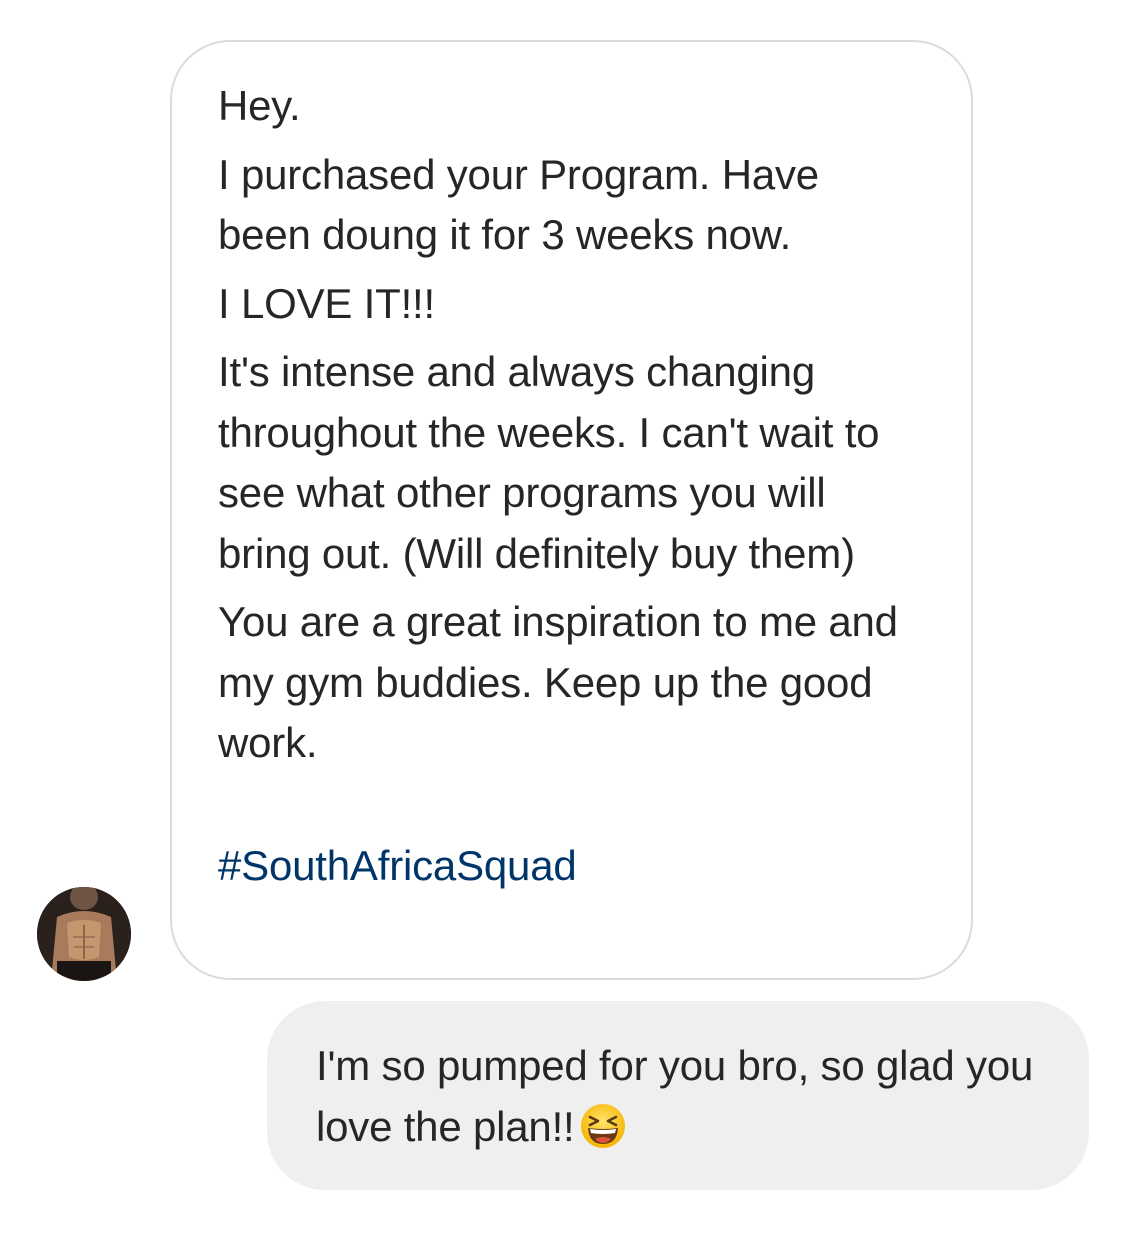  What do you see at coordinates (326, 303) in the screenshot?
I see `message-paragraph: I LOVE IT!!!` at bounding box center [326, 303].